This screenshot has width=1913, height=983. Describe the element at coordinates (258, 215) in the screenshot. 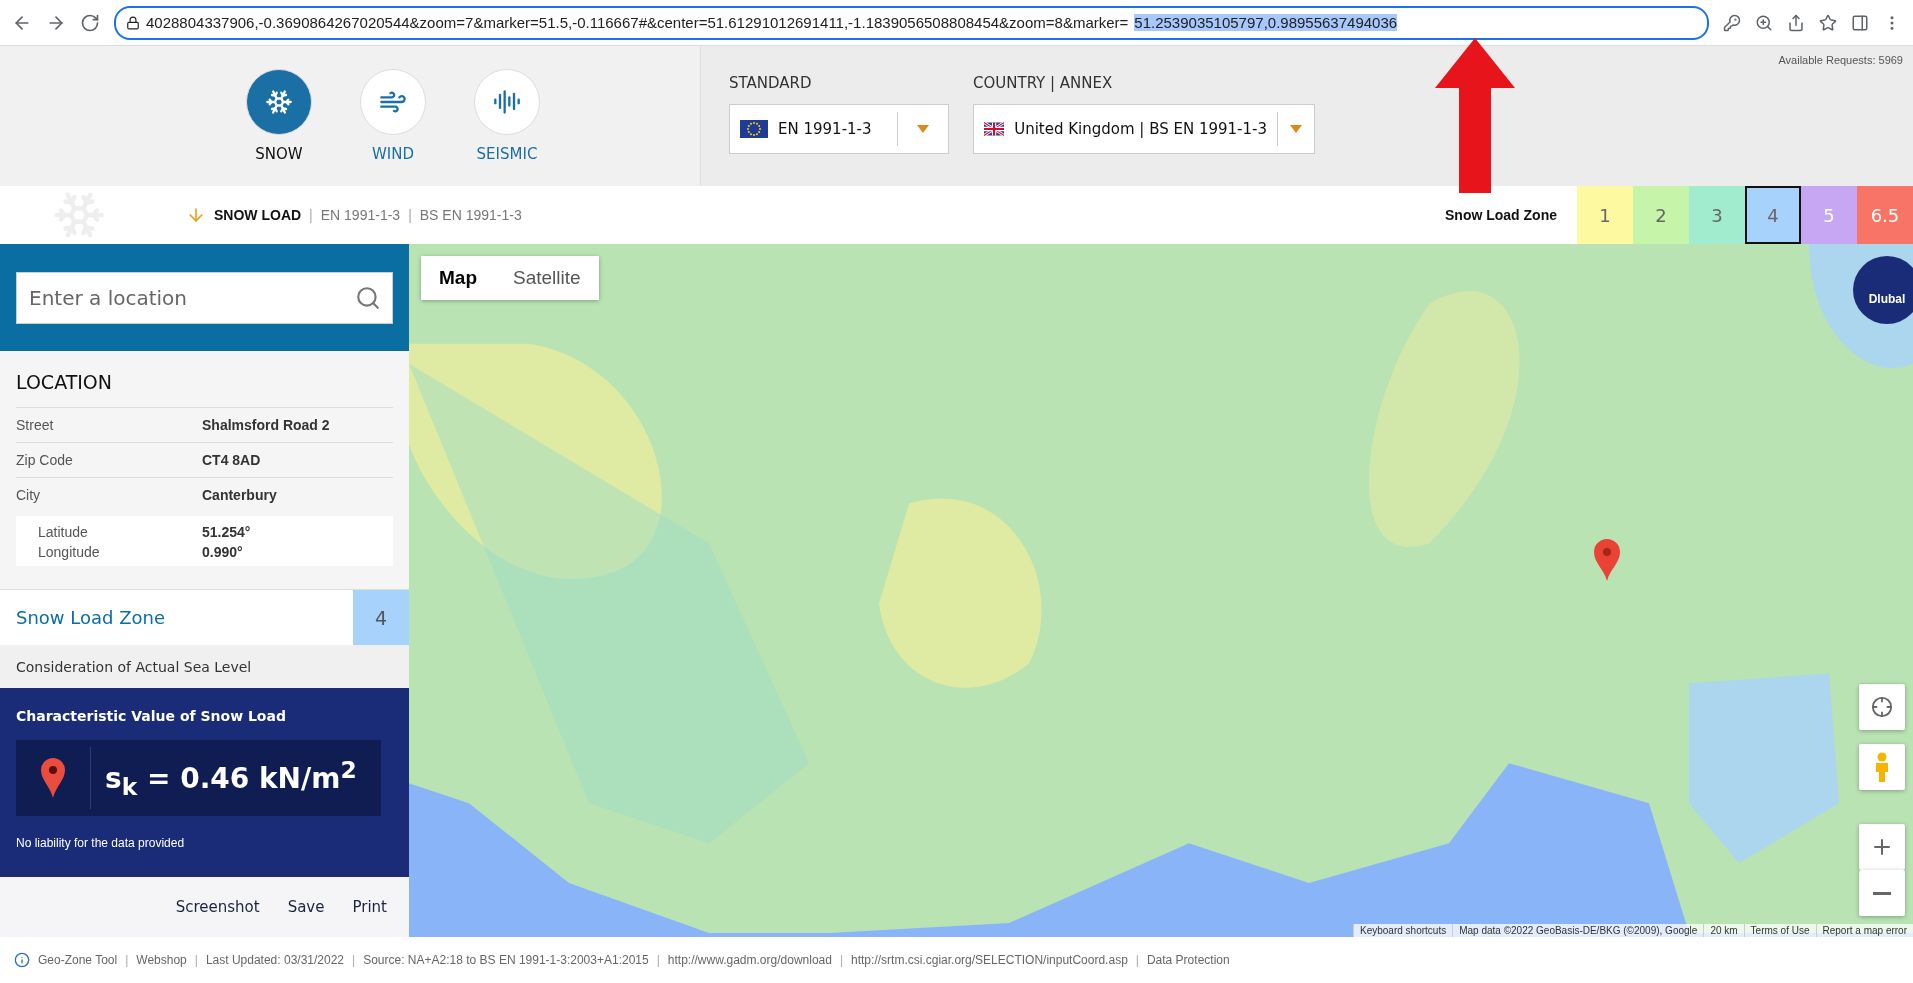

I see `breadcrumb-title: SNOW LOAD` at that location.